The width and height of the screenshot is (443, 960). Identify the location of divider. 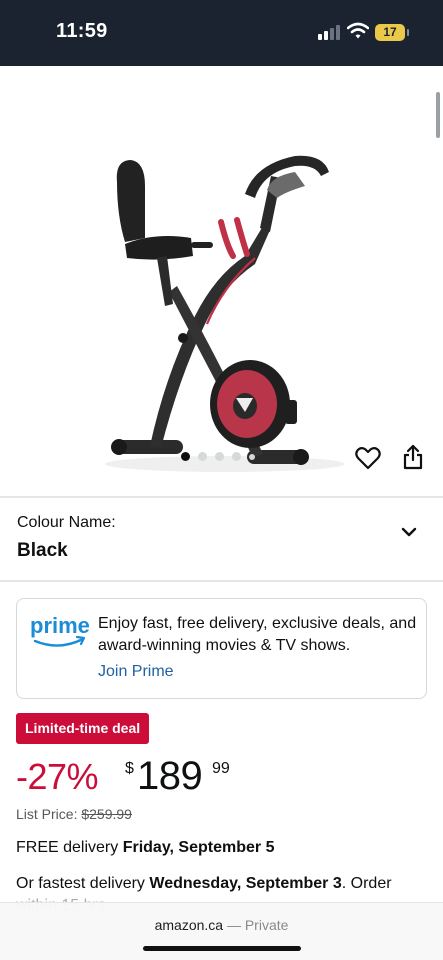
(221, 581).